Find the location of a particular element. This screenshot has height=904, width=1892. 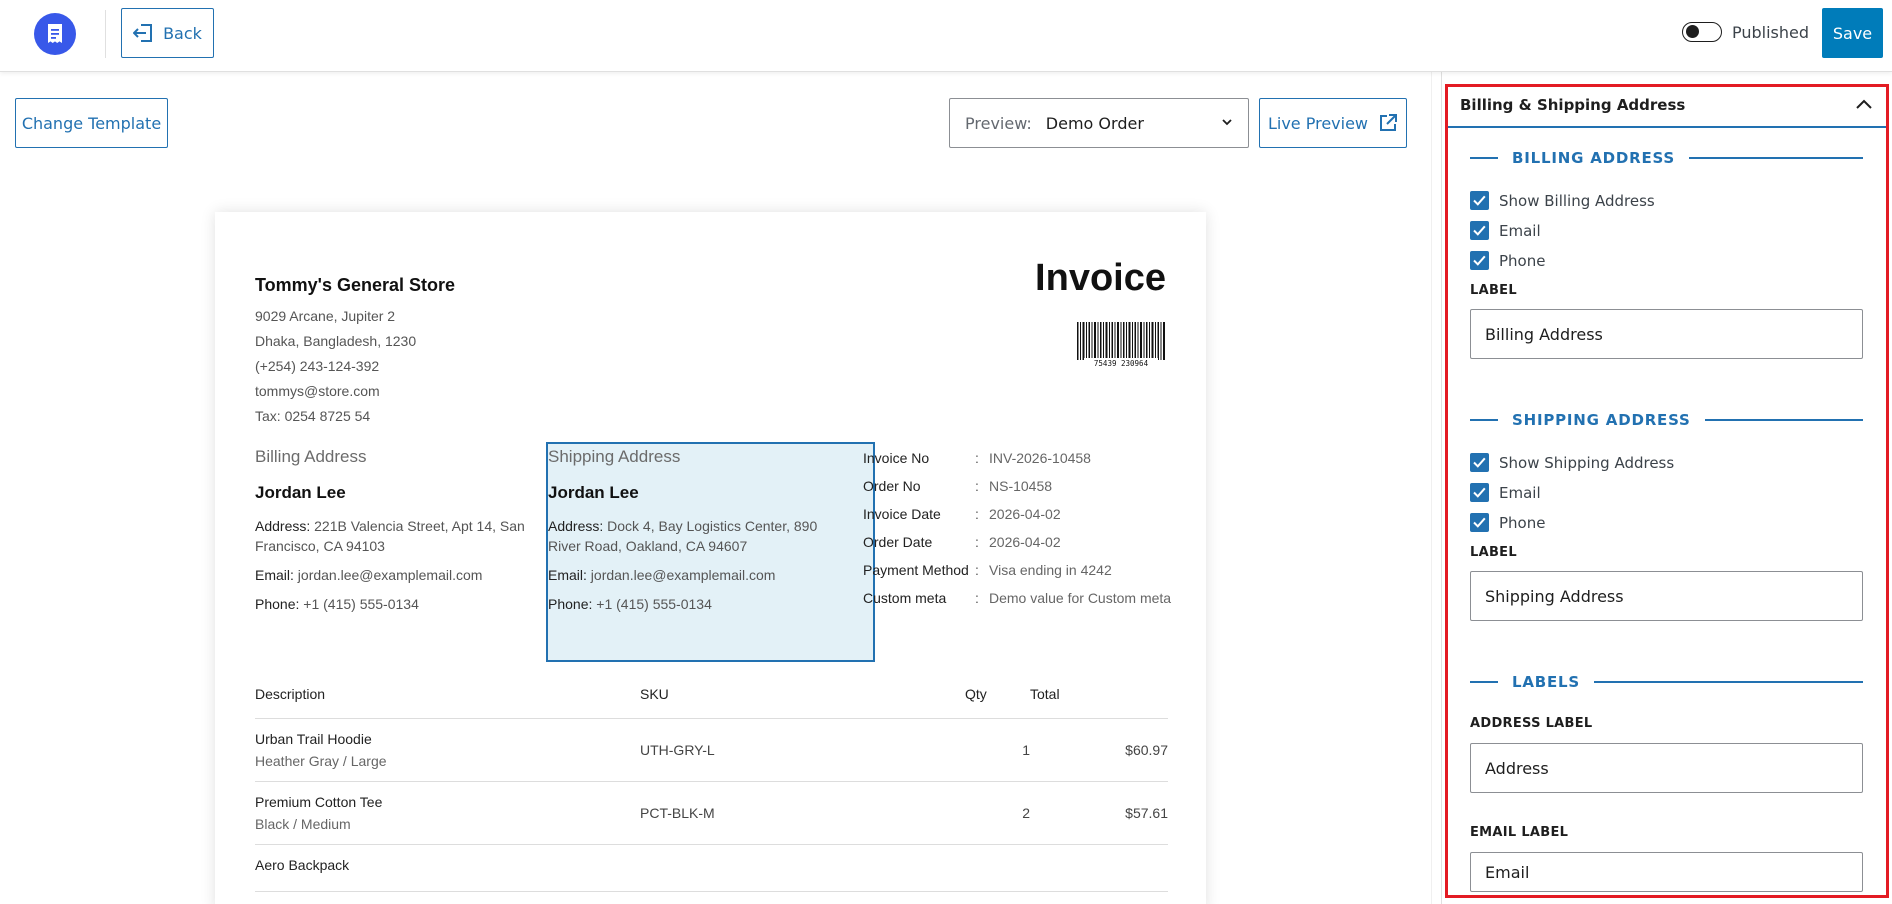

email-label-title: EMAIL LABEL is located at coordinates (1519, 832).